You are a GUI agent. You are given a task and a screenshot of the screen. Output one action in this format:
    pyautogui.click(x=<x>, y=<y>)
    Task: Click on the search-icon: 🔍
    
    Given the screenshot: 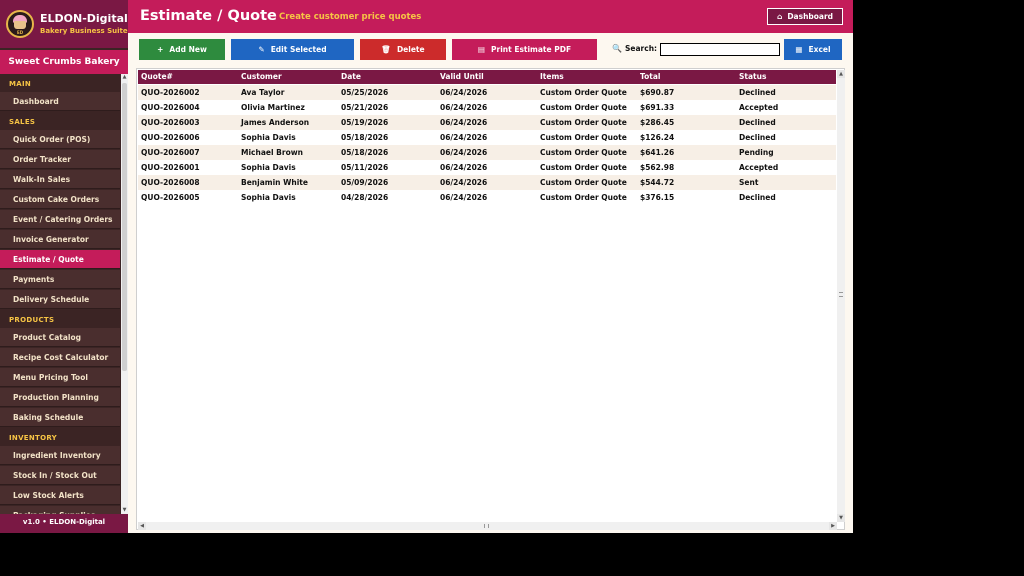 What is the action you would take?
    pyautogui.click(x=617, y=48)
    